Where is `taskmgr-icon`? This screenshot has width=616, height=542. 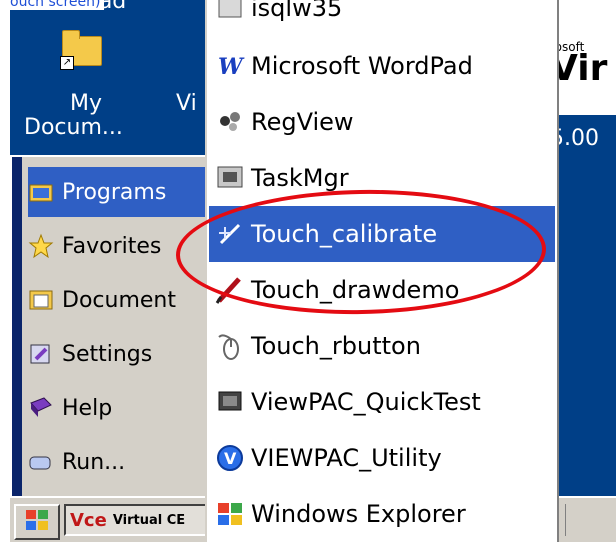 taskmgr-icon is located at coordinates (230, 178).